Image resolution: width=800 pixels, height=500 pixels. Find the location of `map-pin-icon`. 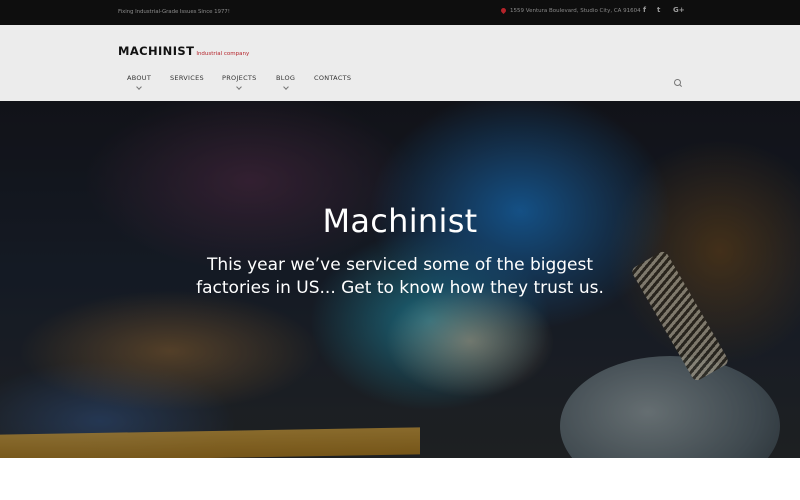

map-pin-icon is located at coordinates (503, 11).